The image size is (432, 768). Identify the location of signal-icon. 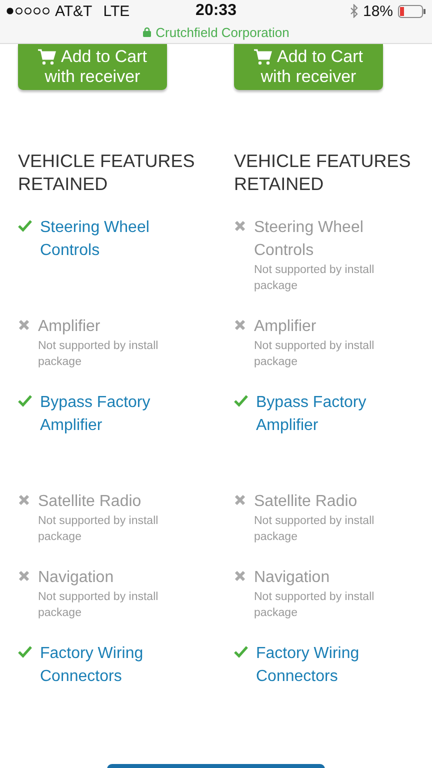
(28, 11).